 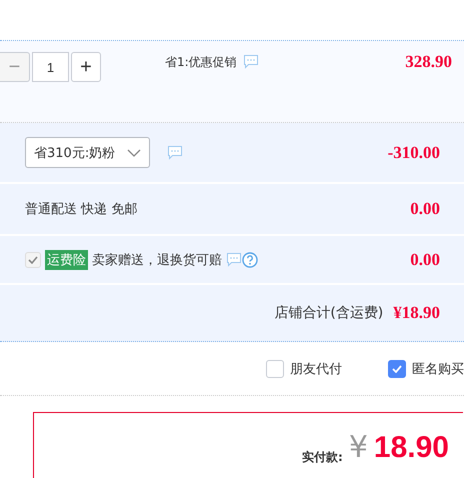 I want to click on quantity-field: 1, so click(x=50, y=67).